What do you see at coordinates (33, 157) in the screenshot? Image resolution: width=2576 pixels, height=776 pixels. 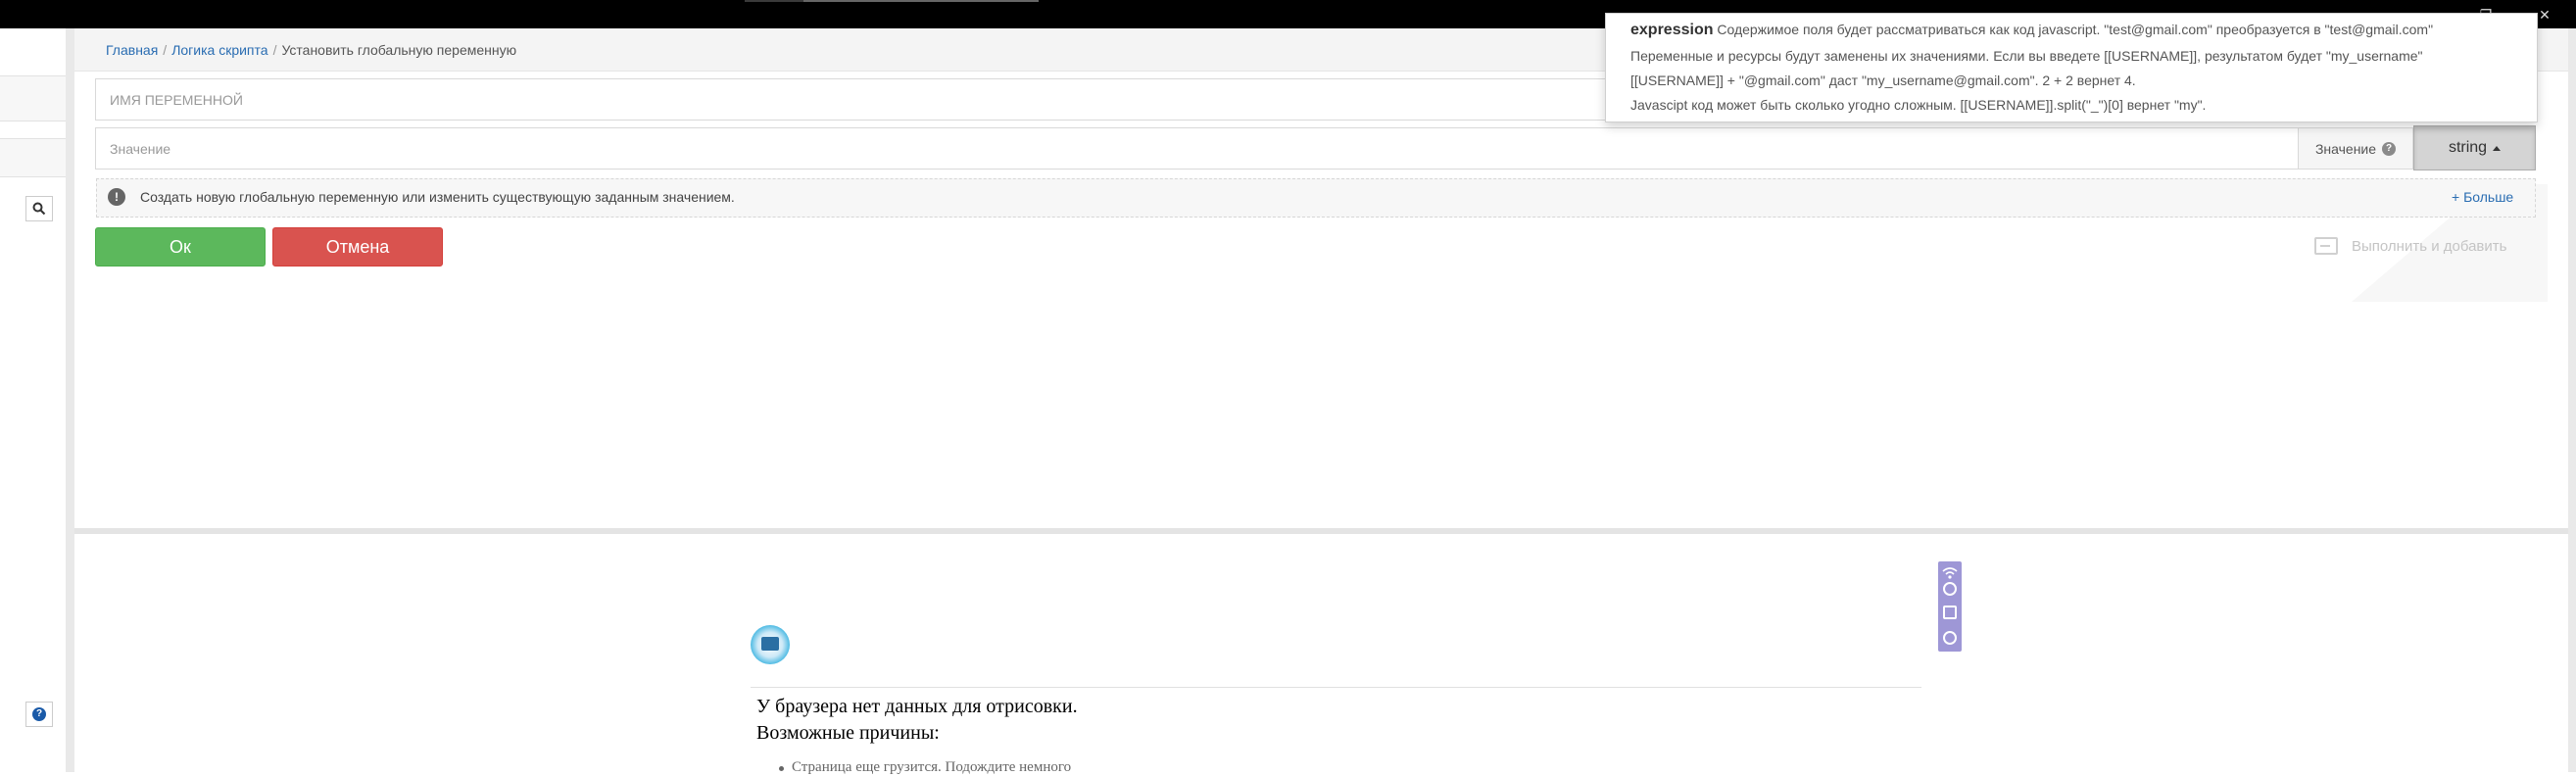 I see `sidebar-panel-middle` at bounding box center [33, 157].